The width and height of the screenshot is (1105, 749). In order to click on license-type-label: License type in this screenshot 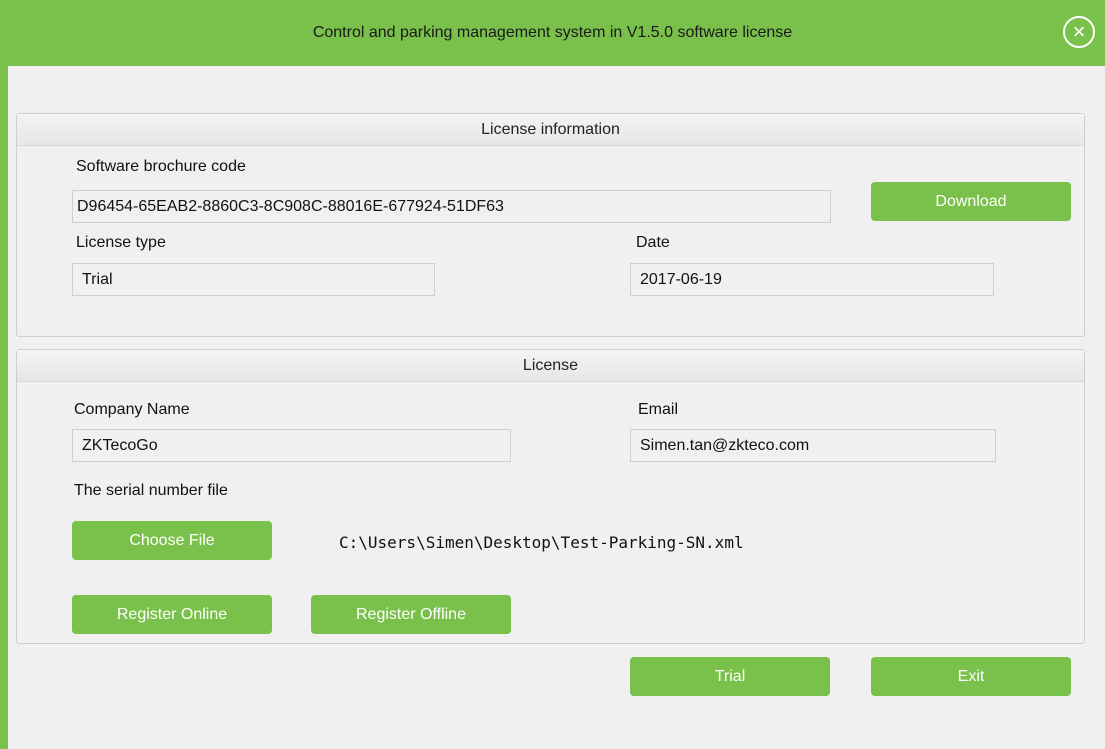, I will do `click(121, 242)`.